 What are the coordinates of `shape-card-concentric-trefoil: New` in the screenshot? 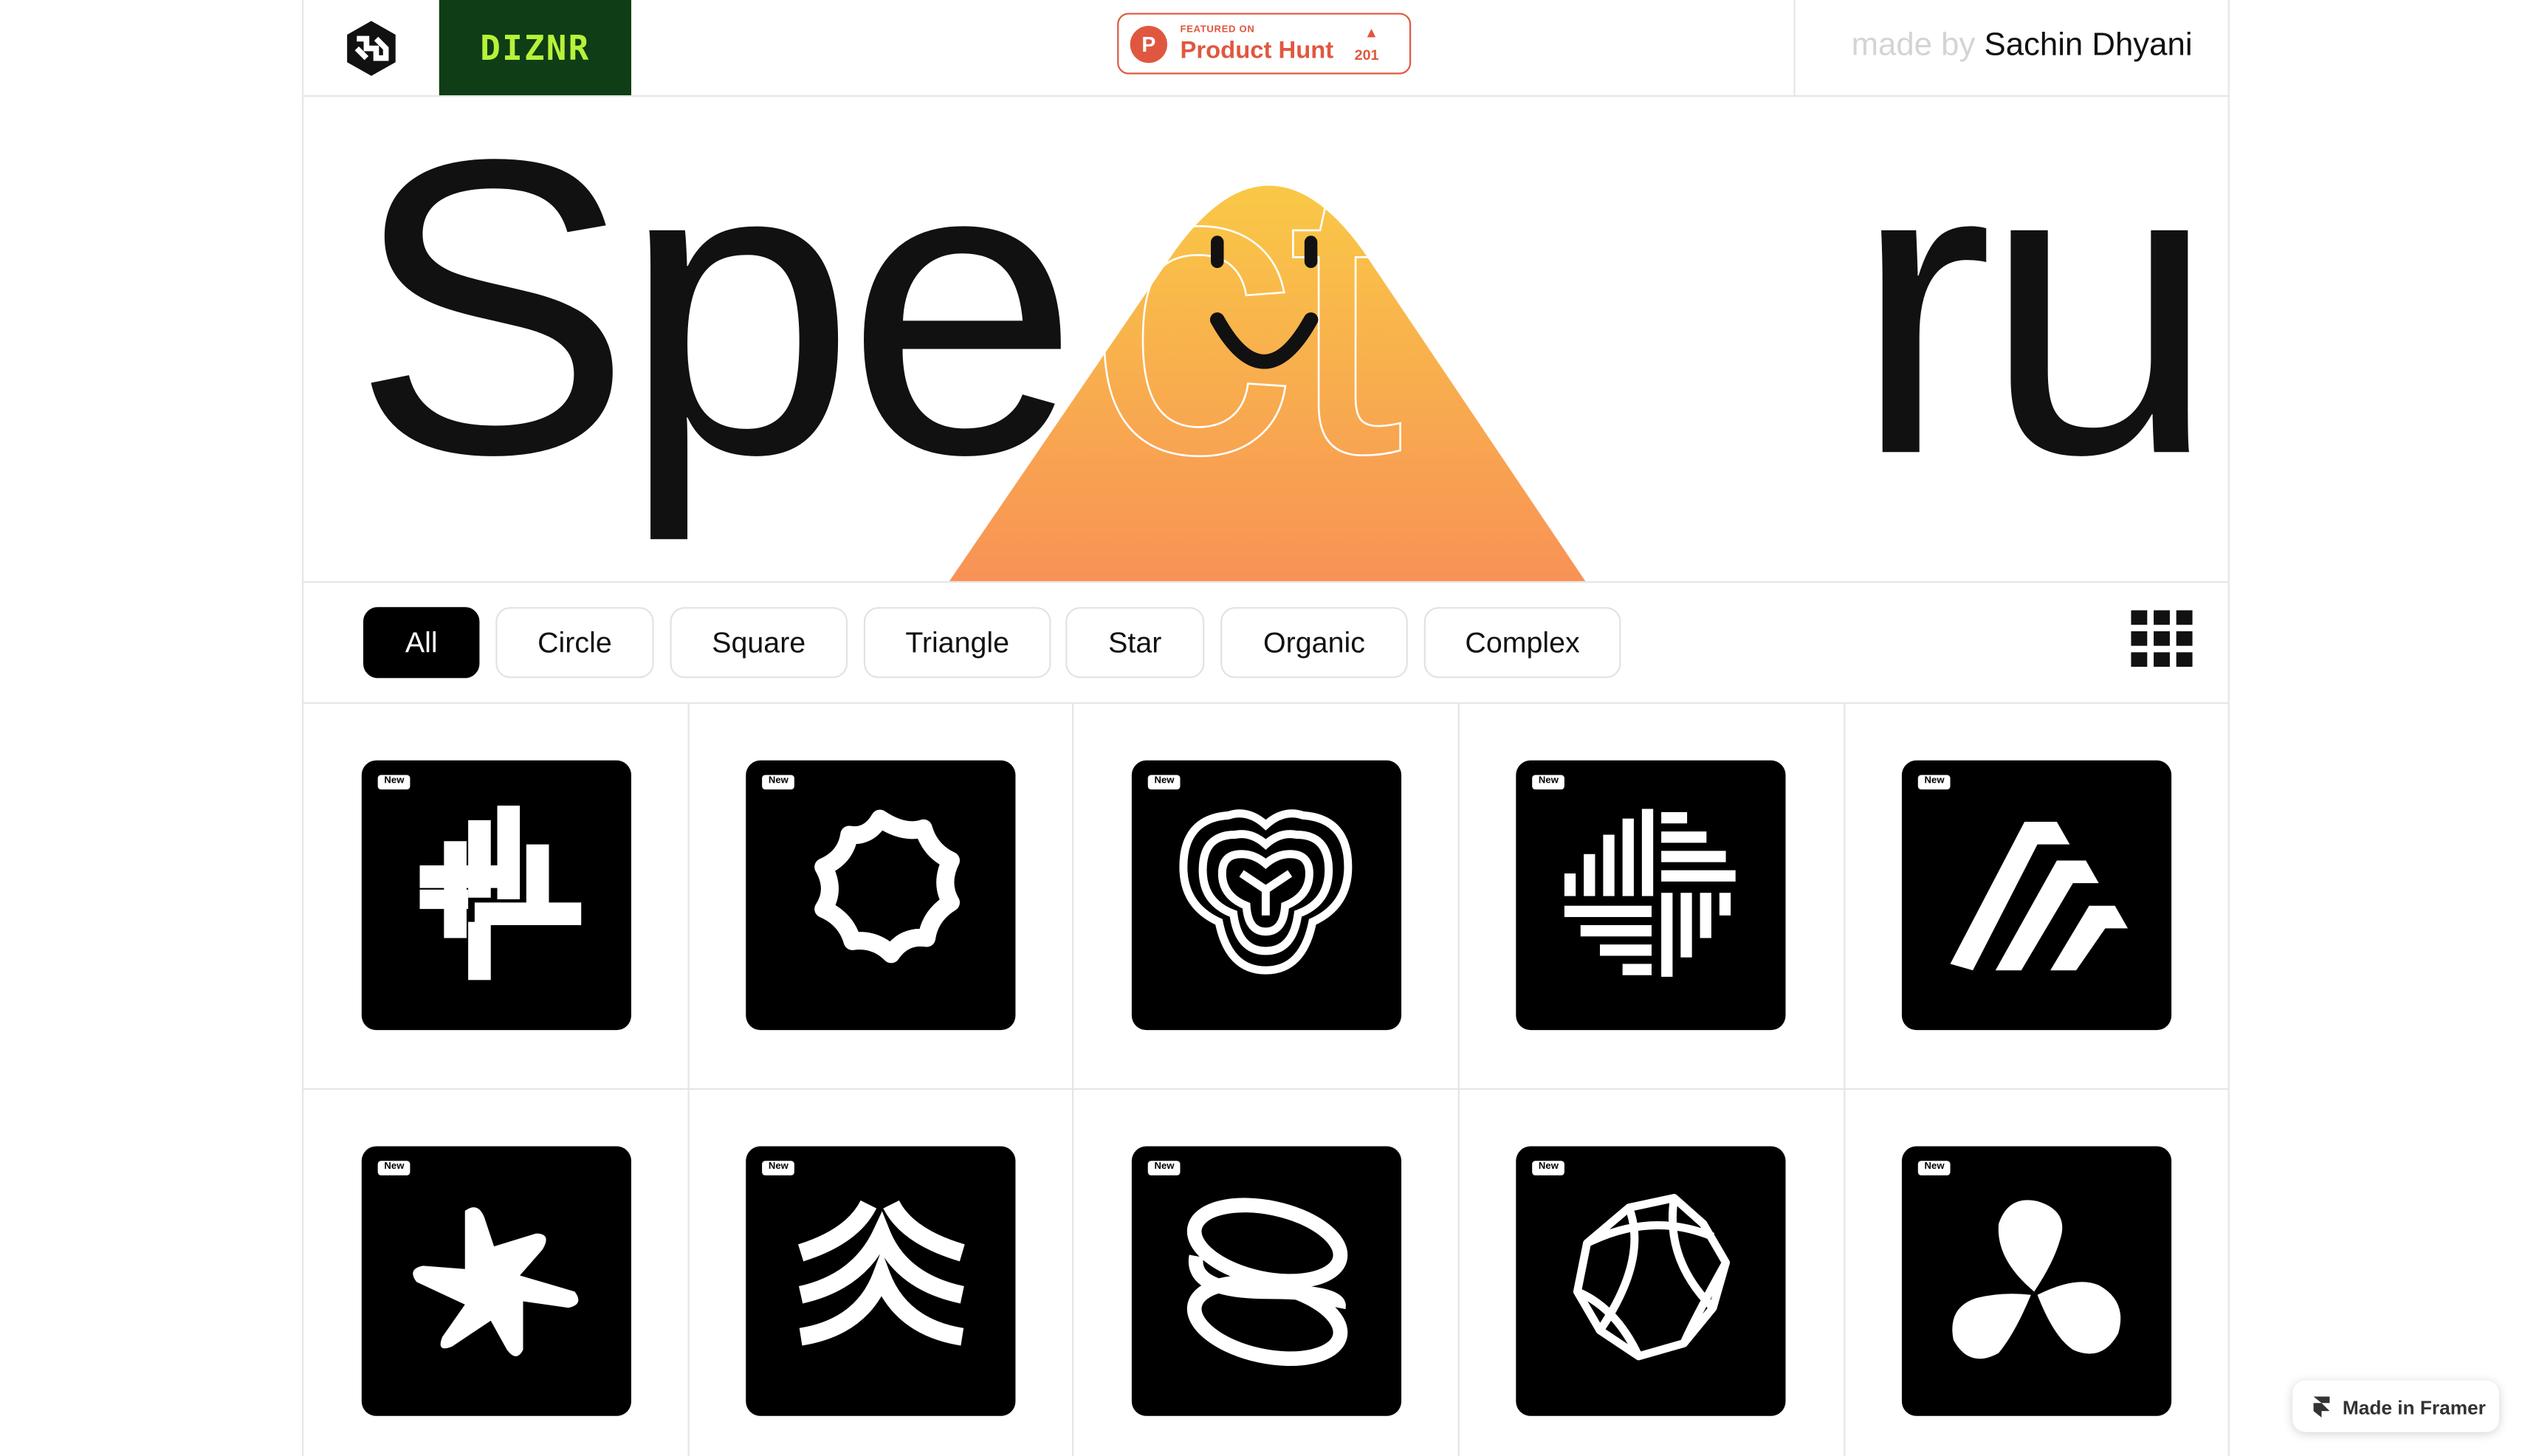 It's located at (1267, 895).